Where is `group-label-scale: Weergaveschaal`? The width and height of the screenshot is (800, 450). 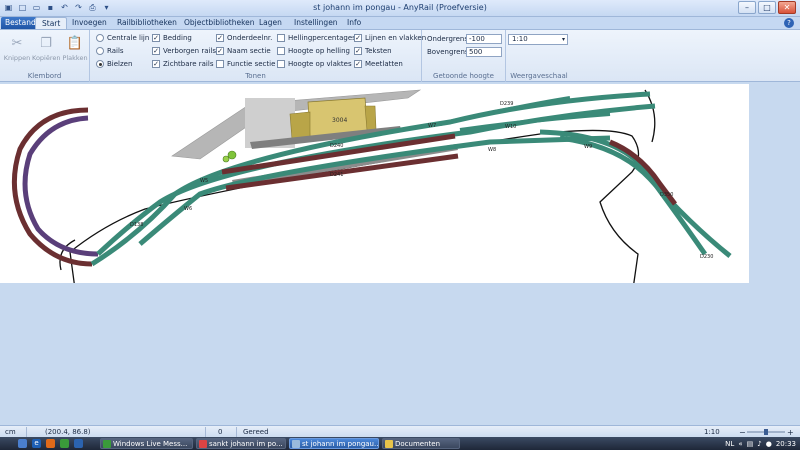
group-label-scale: Weergaveschaal is located at coordinates (539, 76).